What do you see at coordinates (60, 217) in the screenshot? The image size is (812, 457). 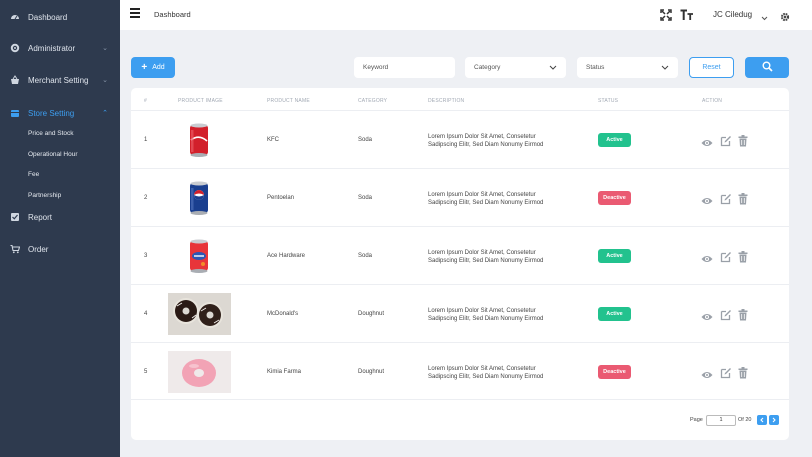 I see `sidebar-item-report: Report` at bounding box center [60, 217].